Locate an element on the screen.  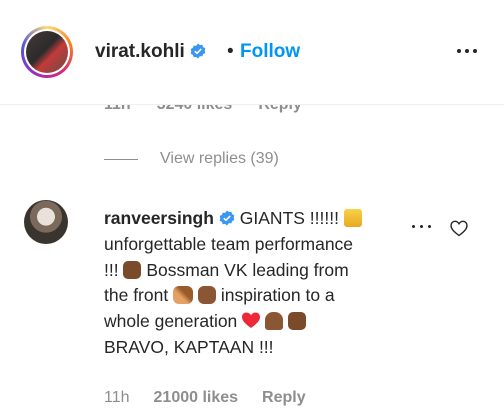
commenter-username: ranveersingh is located at coordinates (159, 218).